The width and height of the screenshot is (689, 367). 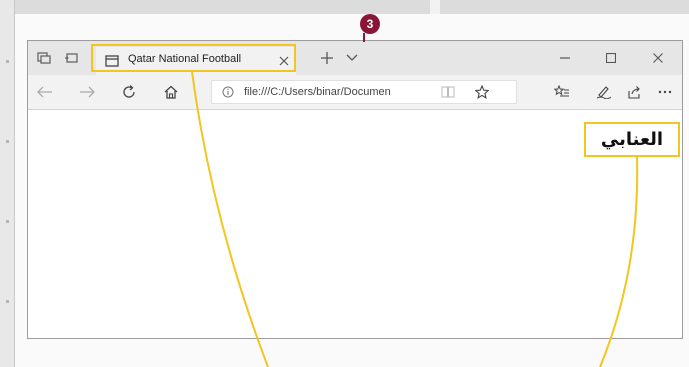 I want to click on address-bar: file:///C:/Users/binar/Documen, so click(x=364, y=92).